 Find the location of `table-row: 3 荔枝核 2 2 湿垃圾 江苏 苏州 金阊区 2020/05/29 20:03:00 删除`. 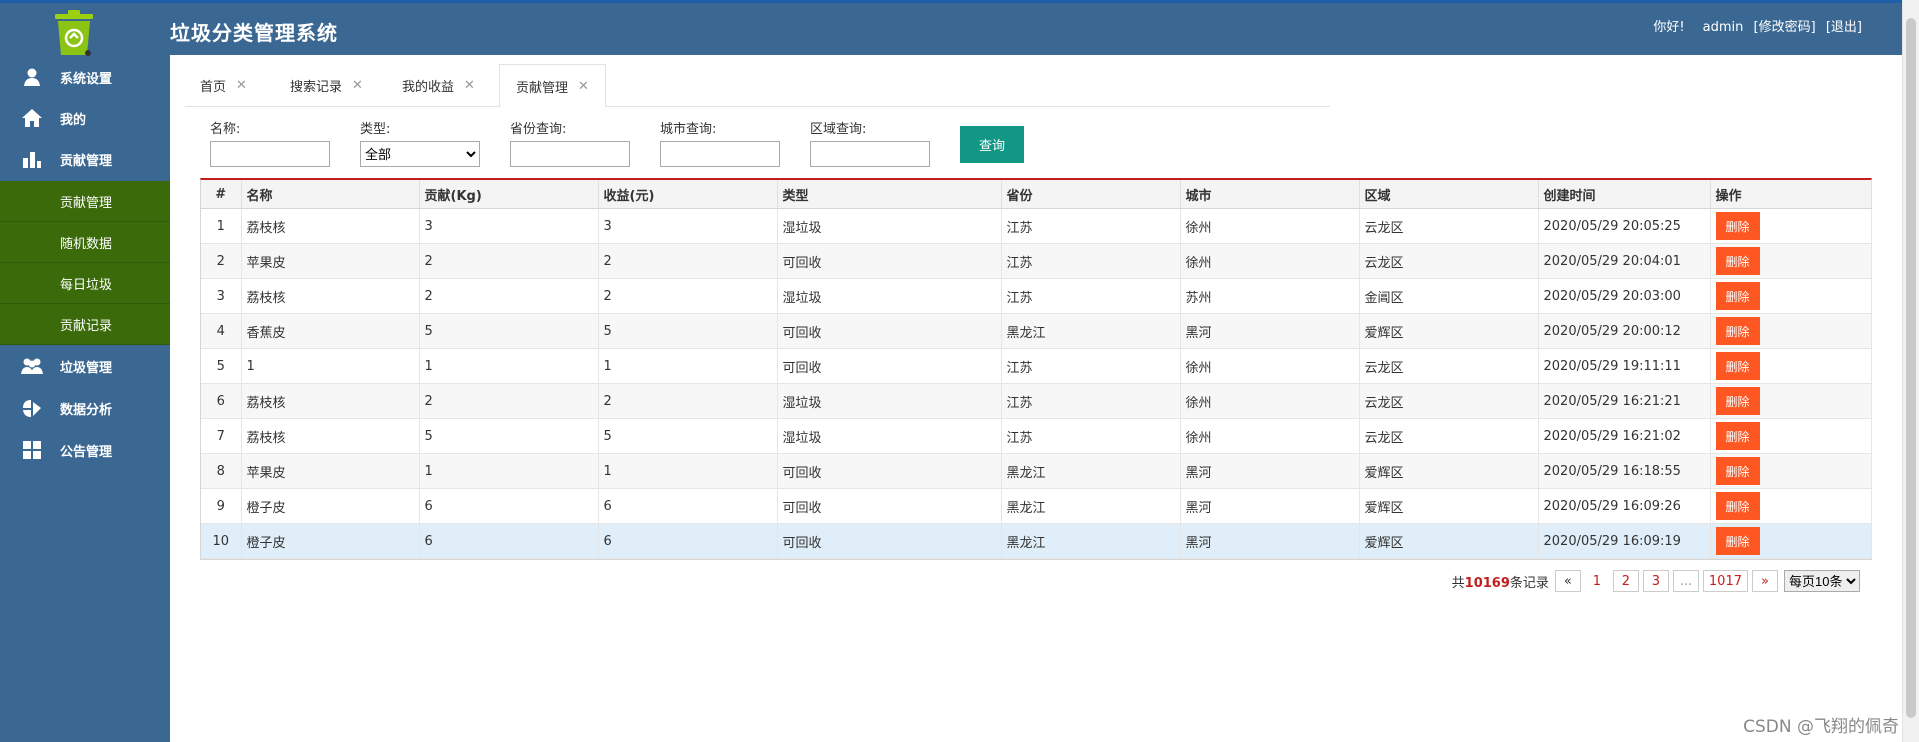

table-row: 3 荔枝核 2 2 湿垃圾 江苏 苏州 金阊区 2020/05/29 20:03:00 删除 is located at coordinates (1036, 296).